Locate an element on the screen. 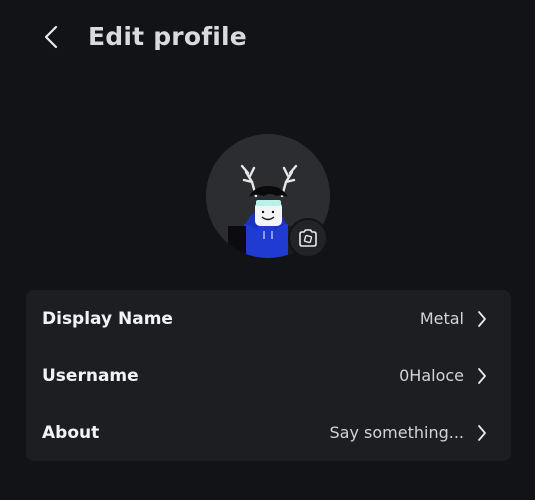  about-label: About is located at coordinates (71, 432).